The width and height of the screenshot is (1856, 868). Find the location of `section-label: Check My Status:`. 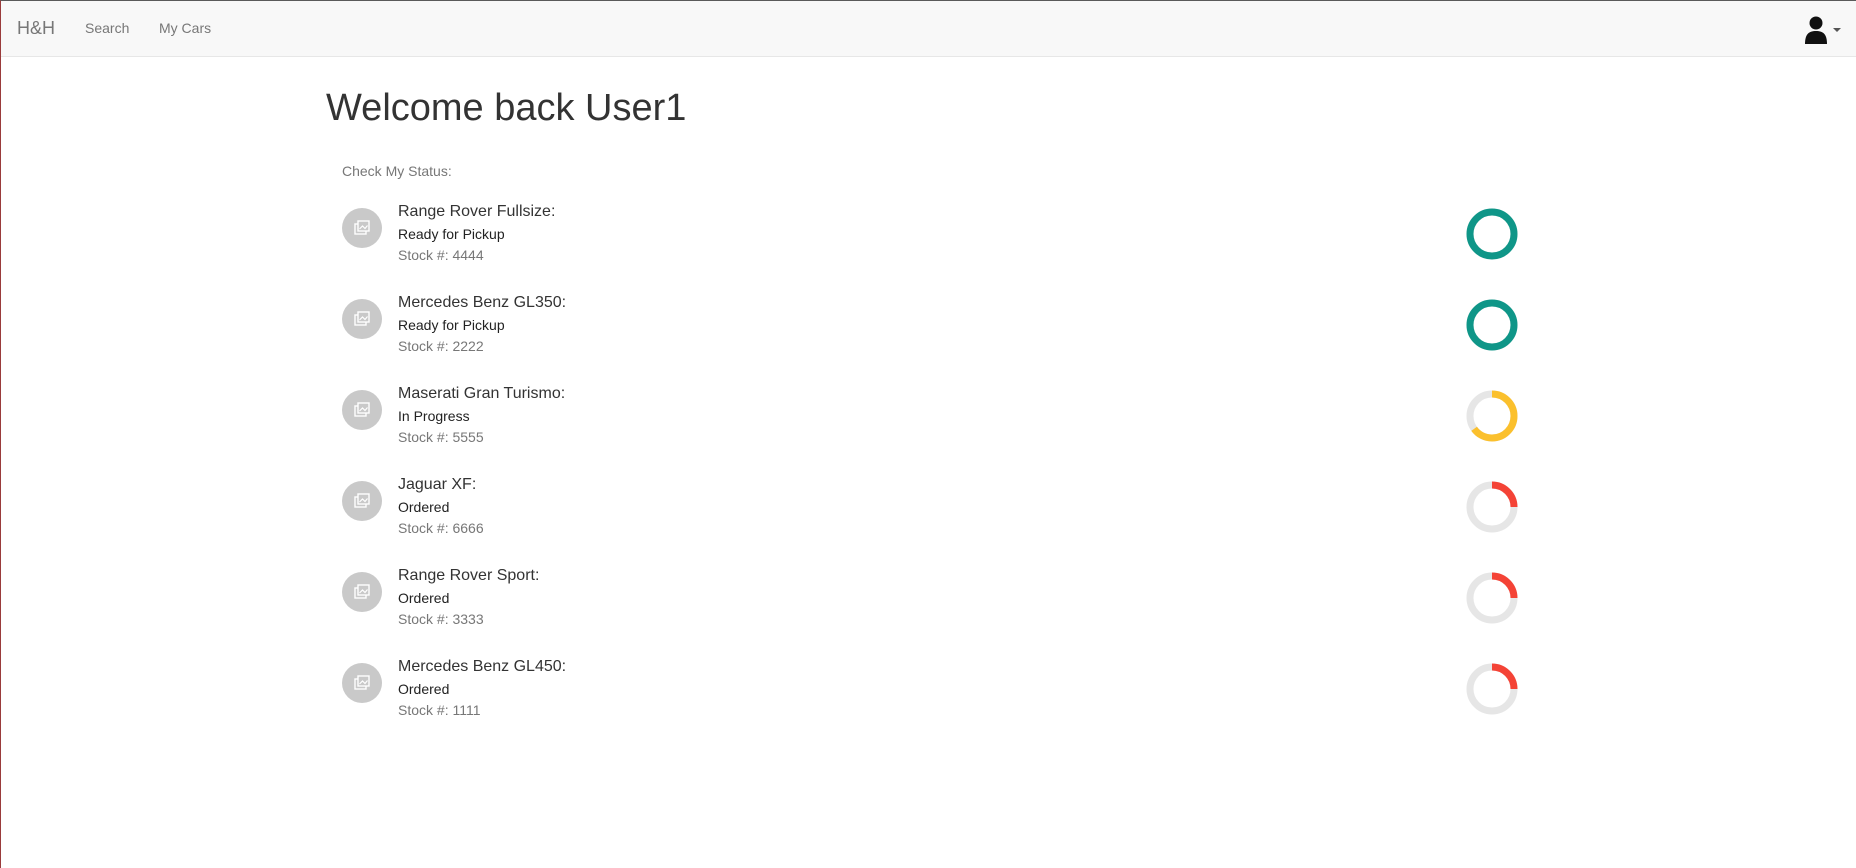

section-label: Check My Status: is located at coordinates (397, 171).